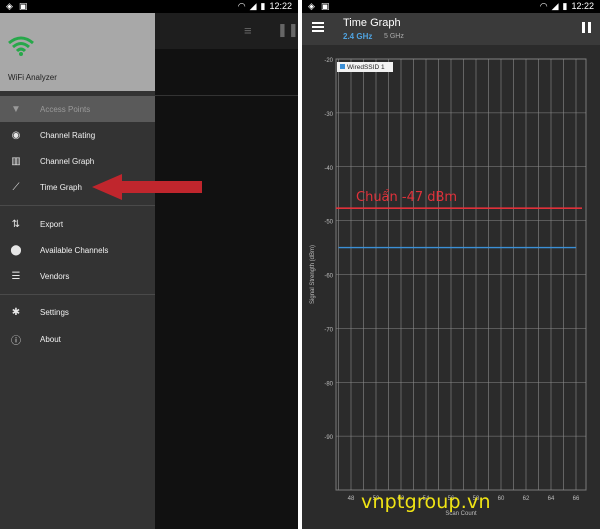 Image resolution: width=600 pixels, height=529 pixels. I want to click on y-tick-label: -90, so click(328, 438).